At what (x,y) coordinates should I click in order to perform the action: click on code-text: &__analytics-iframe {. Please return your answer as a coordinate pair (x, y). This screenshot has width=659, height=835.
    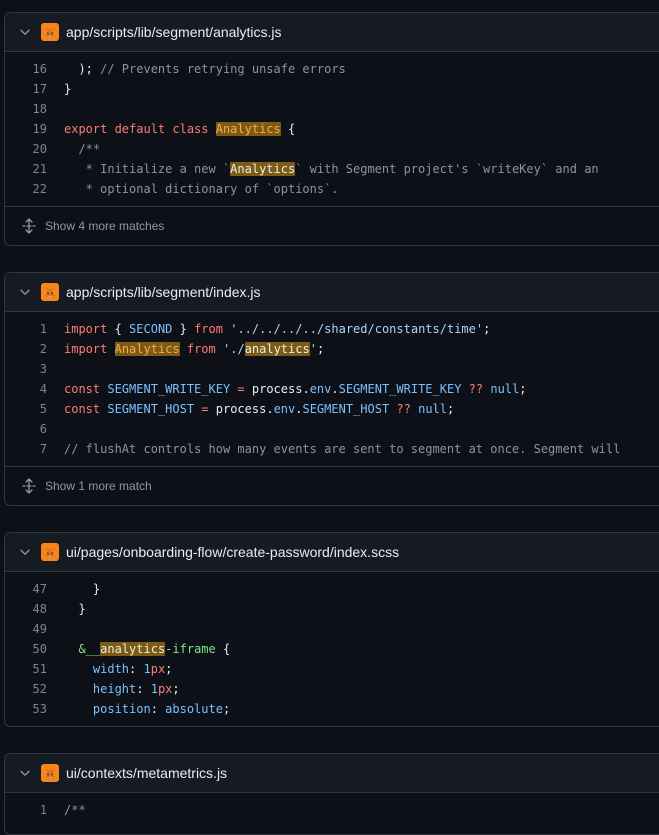
    Looking at the image, I should click on (147, 649).